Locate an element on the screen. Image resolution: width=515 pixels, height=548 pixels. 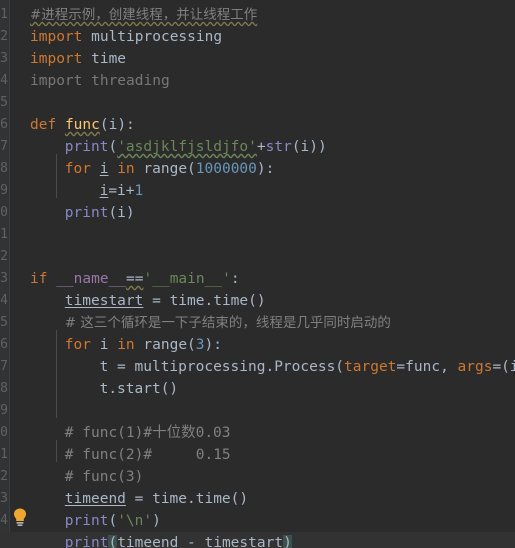
code-line: for i in range(1000000): is located at coordinates (257, 169).